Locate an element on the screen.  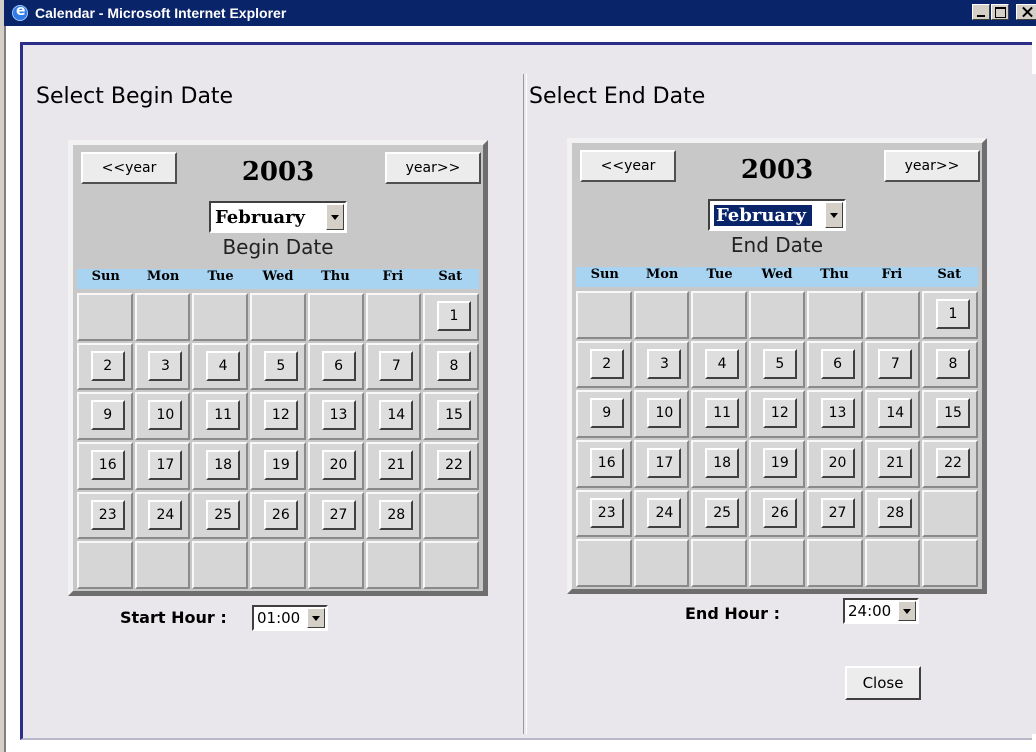
end-day-button: 14 is located at coordinates (895, 413).